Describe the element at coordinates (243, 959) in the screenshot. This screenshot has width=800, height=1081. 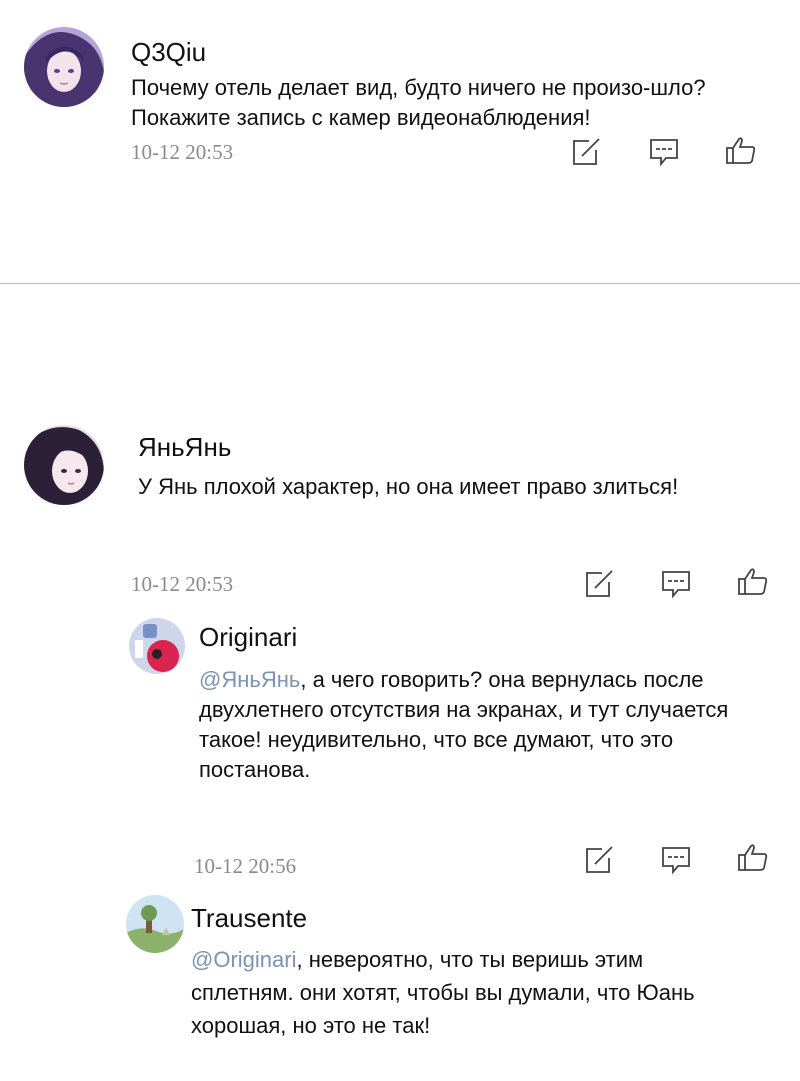
I see `mention-link: @Originari` at that location.